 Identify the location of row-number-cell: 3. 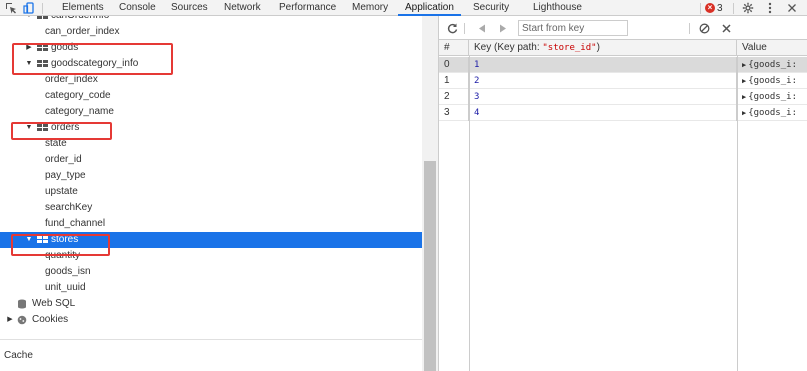
(454, 113).